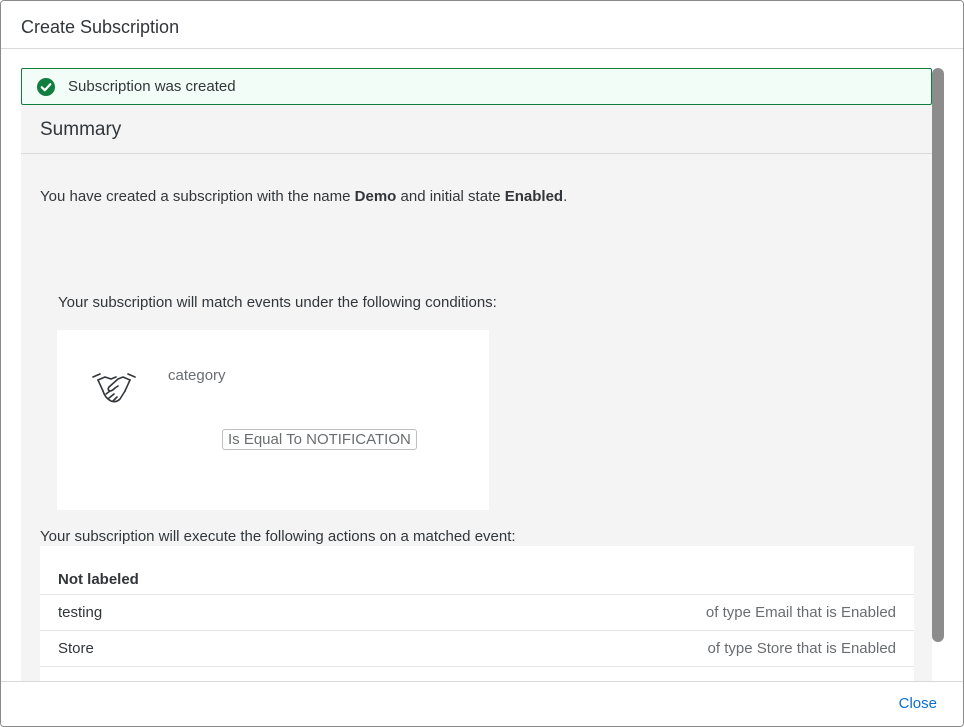 The width and height of the screenshot is (964, 727). What do you see at coordinates (800, 612) in the screenshot?
I see `action-description: of type Email that is Enabled` at bounding box center [800, 612].